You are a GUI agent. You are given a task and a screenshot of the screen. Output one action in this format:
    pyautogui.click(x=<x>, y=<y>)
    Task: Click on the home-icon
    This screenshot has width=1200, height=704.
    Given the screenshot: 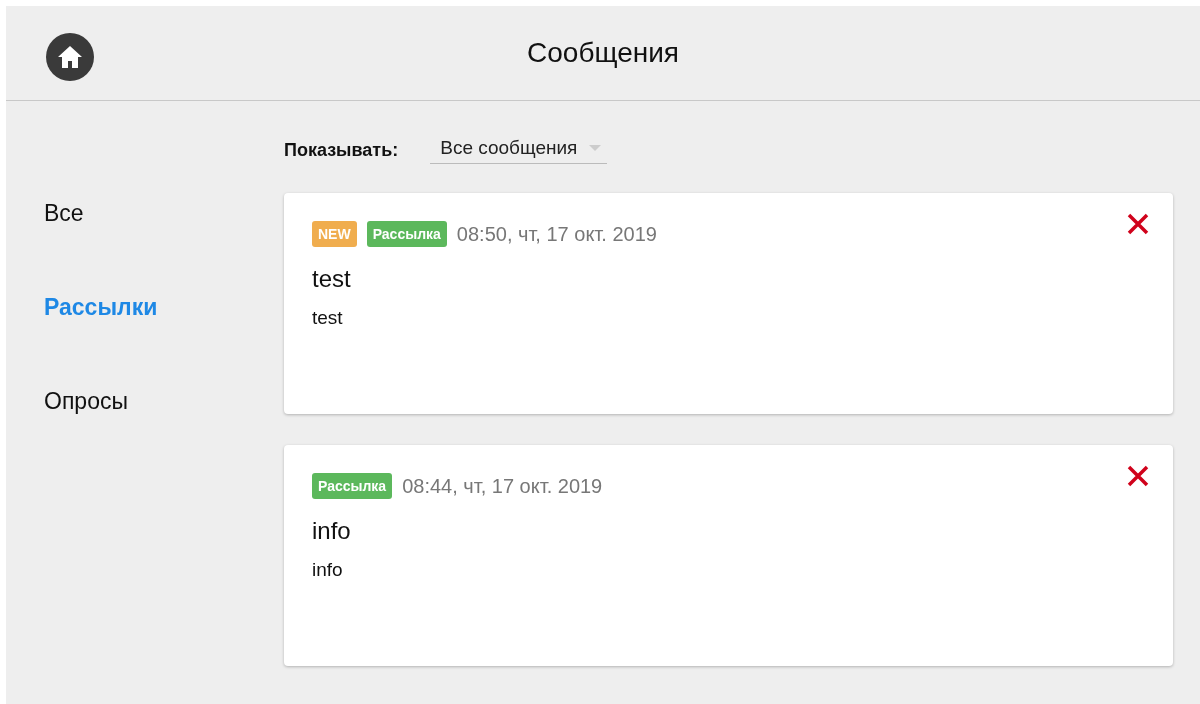 What is the action you would take?
    pyautogui.click(x=70, y=57)
    